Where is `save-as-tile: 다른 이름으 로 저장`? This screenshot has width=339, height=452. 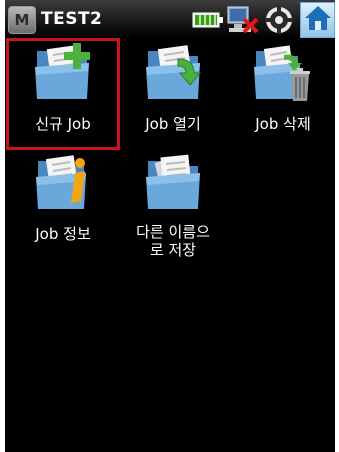
save-as-tile: 다른 이름으 로 저장 is located at coordinates (173, 203).